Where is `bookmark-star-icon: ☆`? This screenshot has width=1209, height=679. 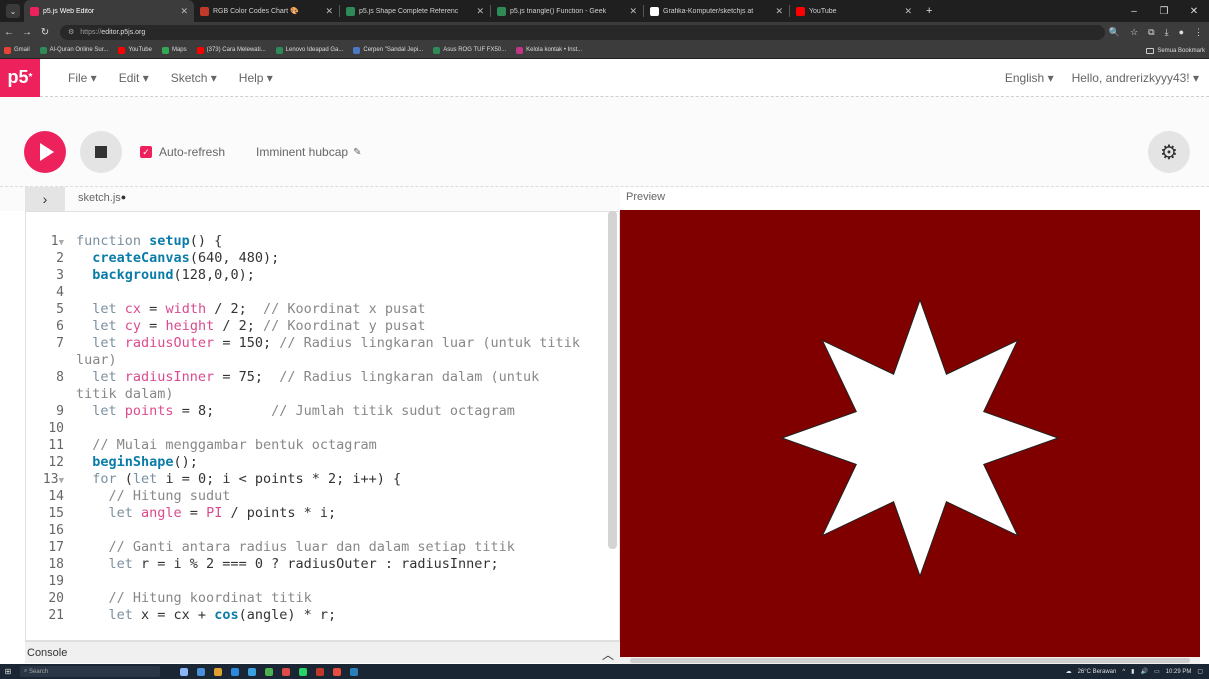 bookmark-star-icon: ☆ is located at coordinates (1134, 32).